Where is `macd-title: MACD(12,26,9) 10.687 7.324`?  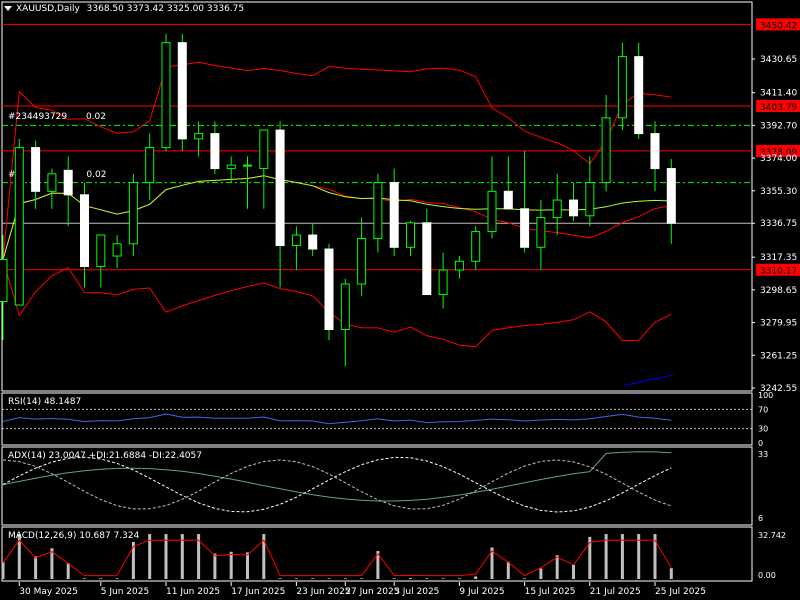 macd-title: MACD(12,26,9) 10.687 7.324 is located at coordinates (74, 536).